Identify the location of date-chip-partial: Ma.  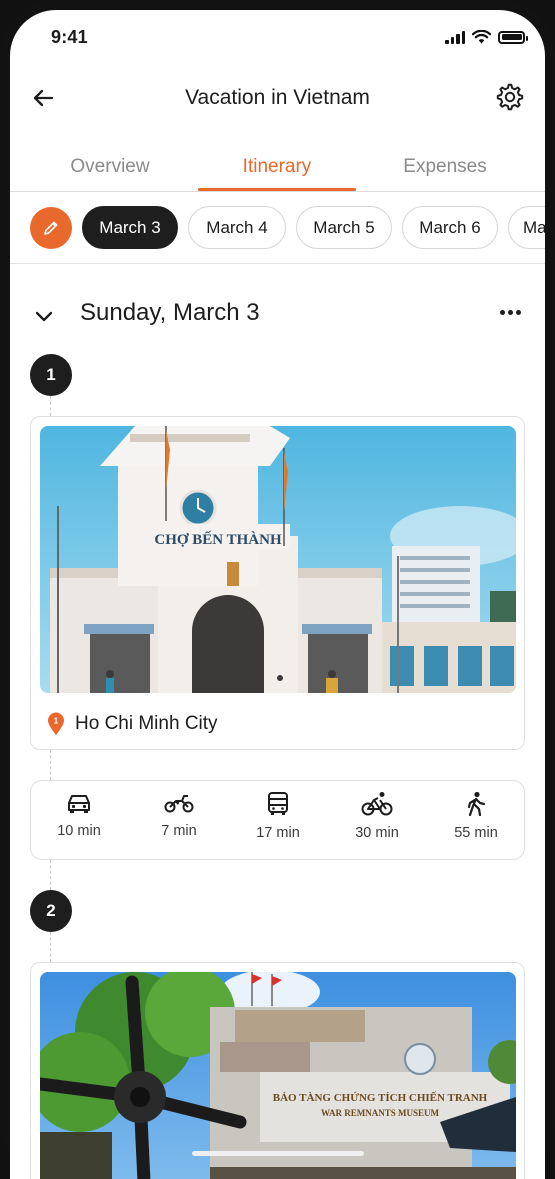
(526, 227).